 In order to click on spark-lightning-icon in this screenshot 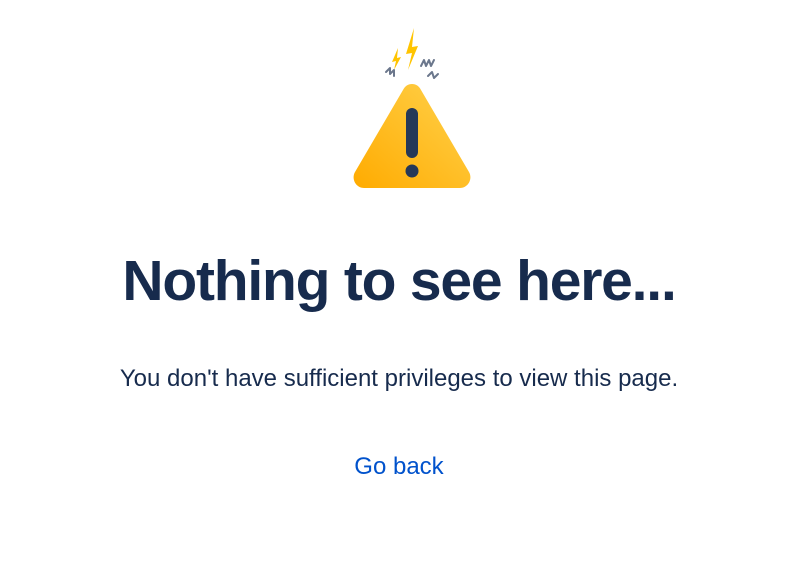, I will do `click(405, 49)`.